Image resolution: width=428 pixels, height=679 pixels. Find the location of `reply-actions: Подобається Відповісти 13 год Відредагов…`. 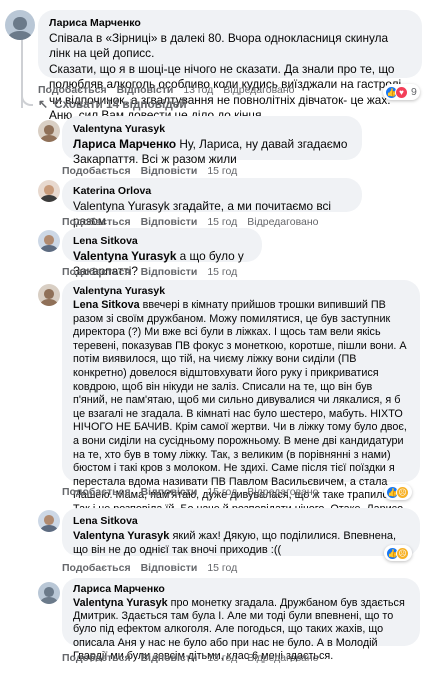

reply-actions: Подобається Відповісти 13 год Відредагов… is located at coordinates (190, 658).